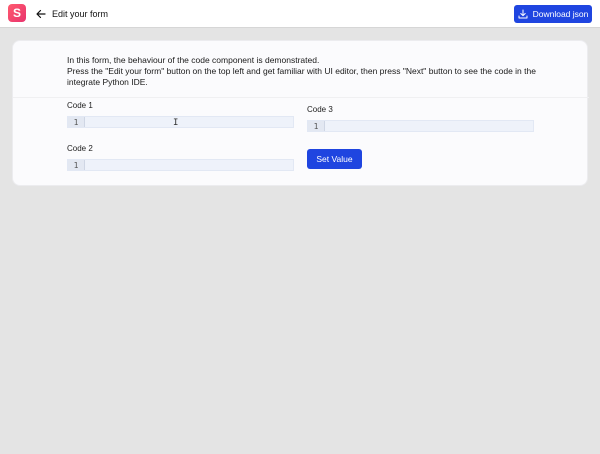 The image size is (600, 454). I want to click on code-2-label: Code 2, so click(80, 148).